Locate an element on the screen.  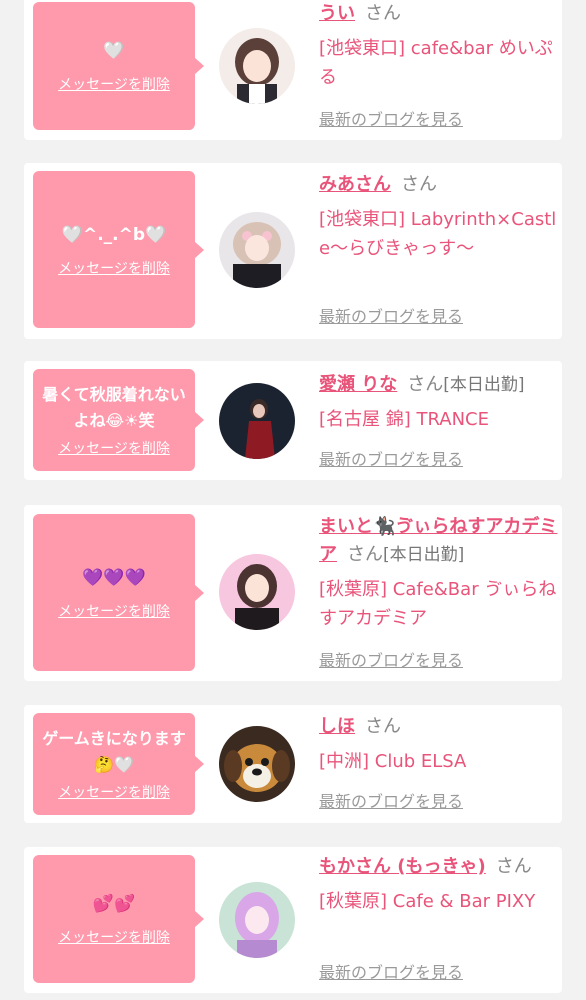
message-text: 暑くて秋服着れないよね😂☀笑 is located at coordinates (114, 407).